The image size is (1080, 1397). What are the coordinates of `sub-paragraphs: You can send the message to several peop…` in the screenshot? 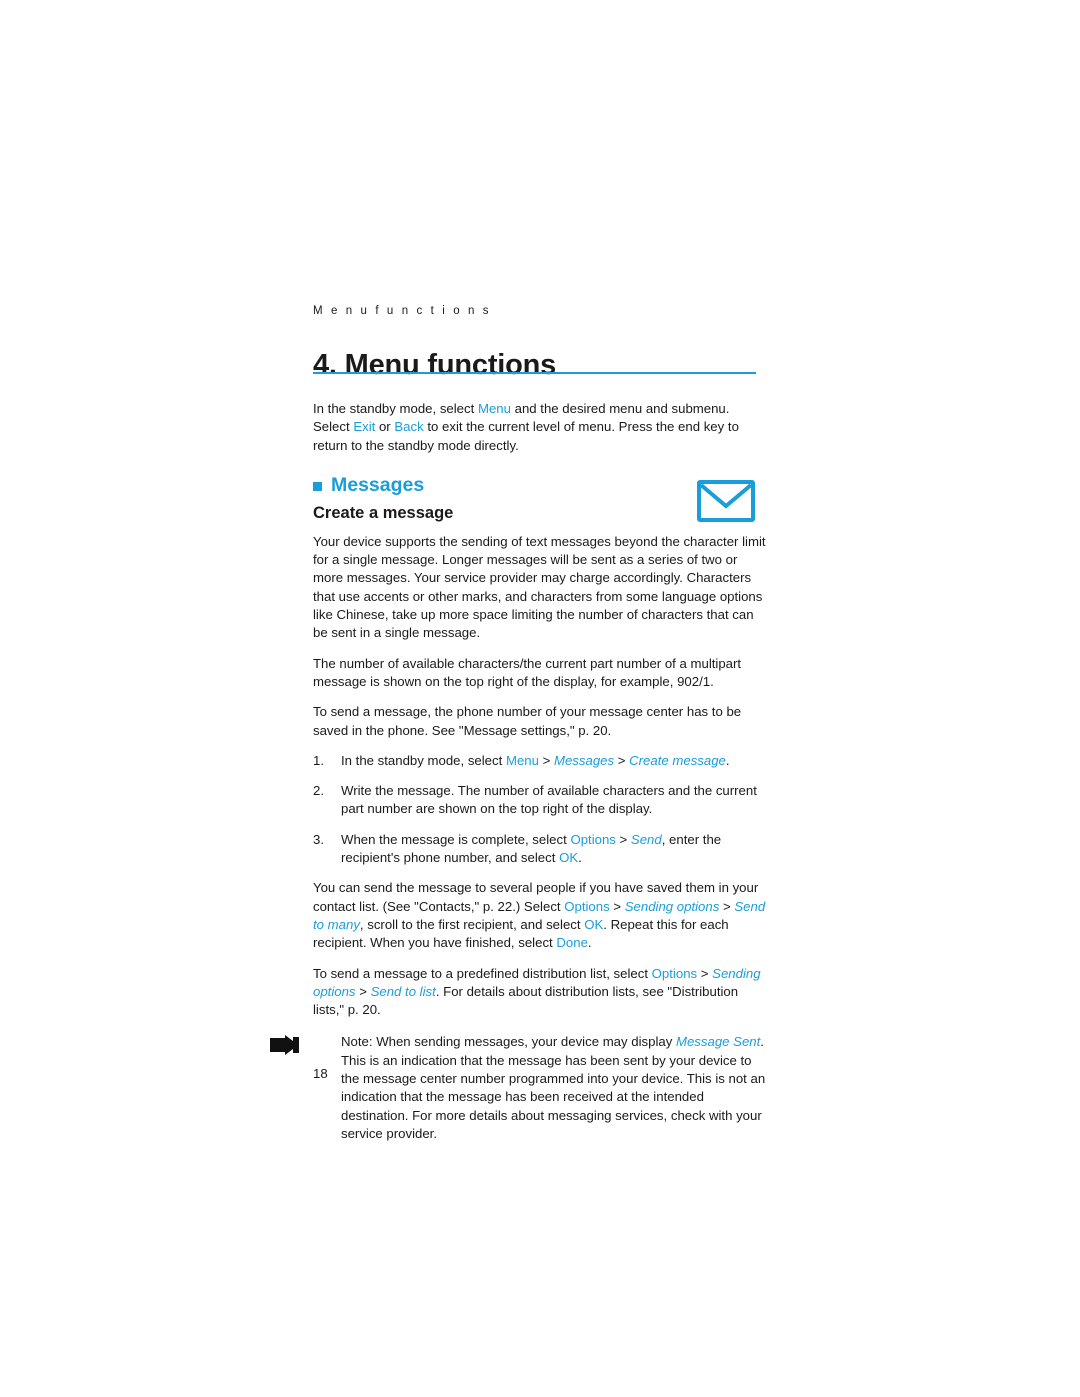 It's located at (540, 949).